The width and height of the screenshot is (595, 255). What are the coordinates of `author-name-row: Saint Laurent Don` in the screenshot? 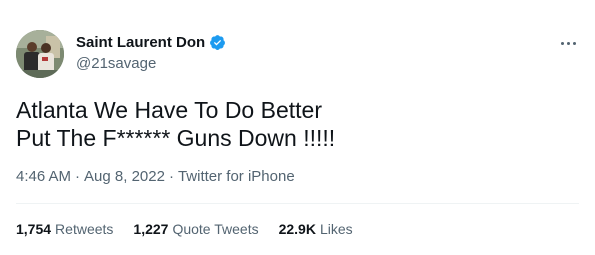 It's located at (151, 42).